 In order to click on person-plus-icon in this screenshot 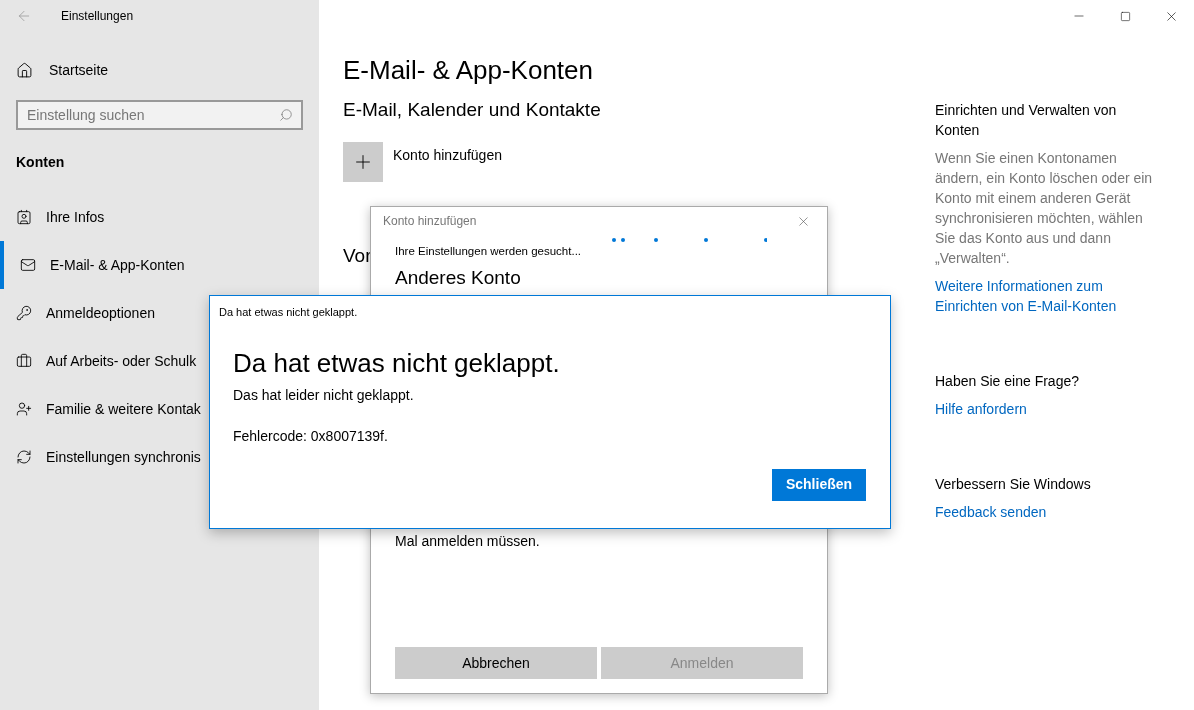, I will do `click(24, 409)`.